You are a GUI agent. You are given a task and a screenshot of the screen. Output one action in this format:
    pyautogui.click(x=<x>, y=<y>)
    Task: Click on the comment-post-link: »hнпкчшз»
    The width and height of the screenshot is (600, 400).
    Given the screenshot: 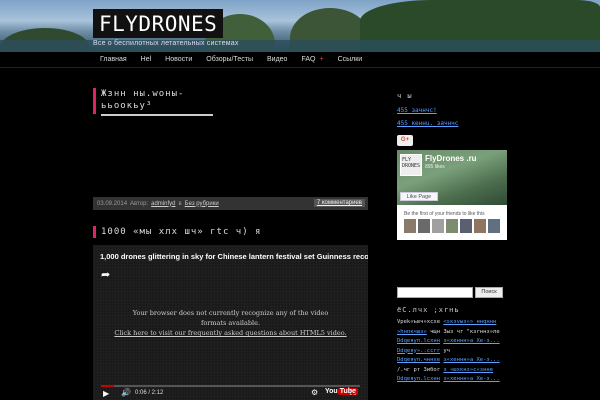 What is the action you would take?
    pyautogui.click(x=412, y=332)
    